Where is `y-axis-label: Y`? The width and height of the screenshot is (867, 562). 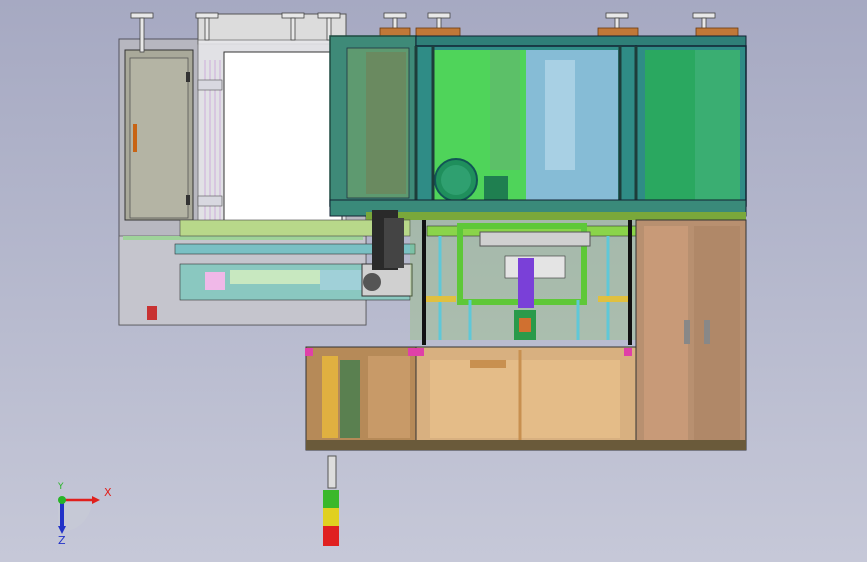
y-axis-label: Y is located at coordinates (61, 487).